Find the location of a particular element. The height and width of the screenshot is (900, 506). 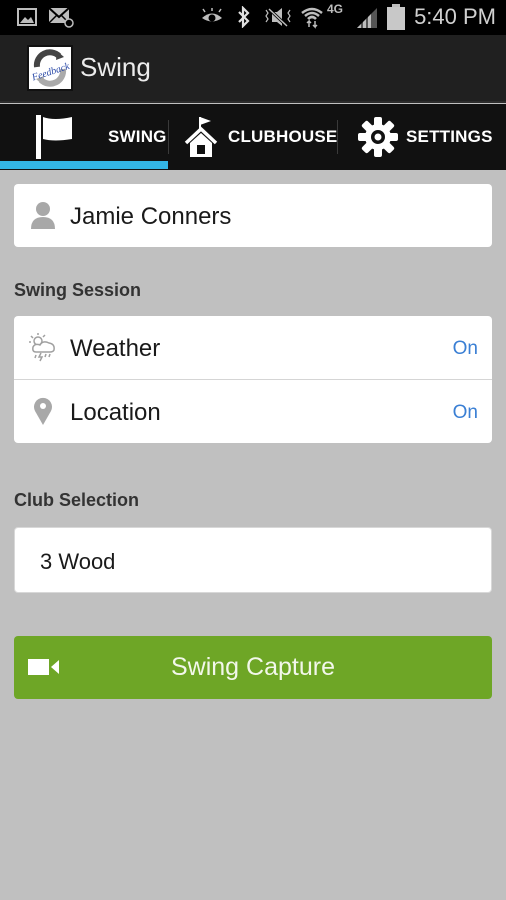

4g-icon: 4G is located at coordinates (335, 9).